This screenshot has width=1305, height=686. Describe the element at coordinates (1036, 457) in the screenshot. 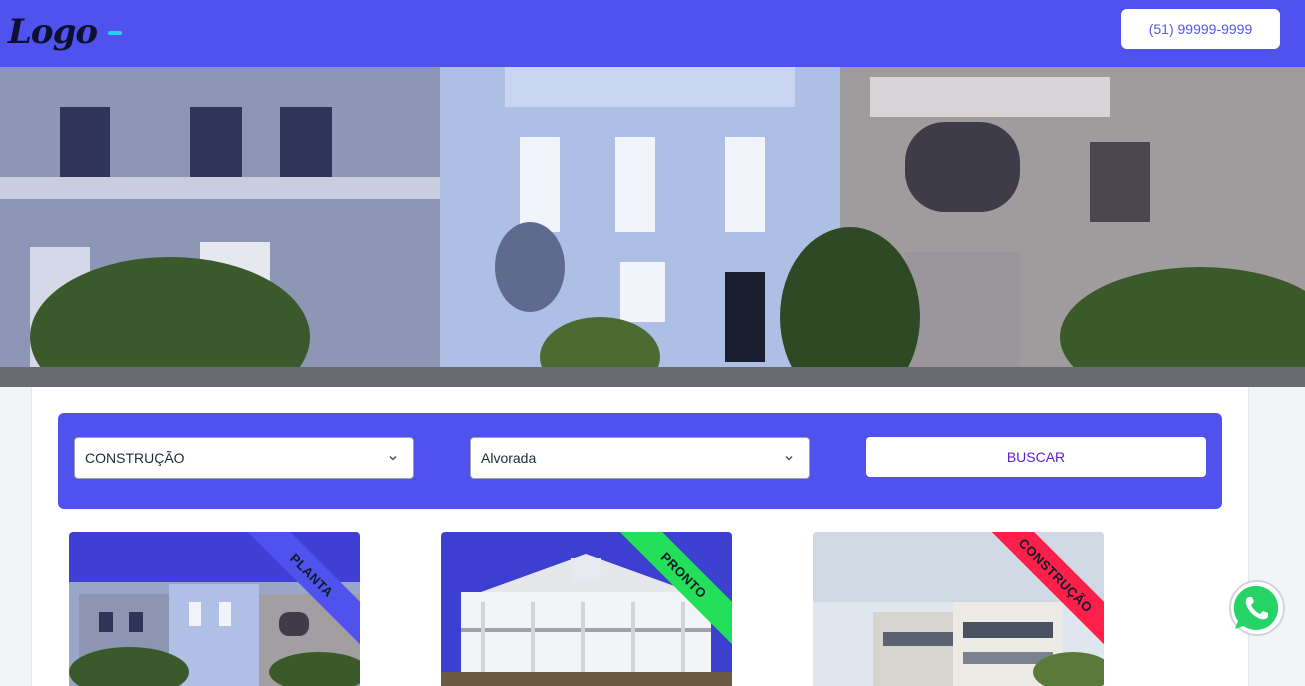

I see `search-button: BUSCAR` at that location.